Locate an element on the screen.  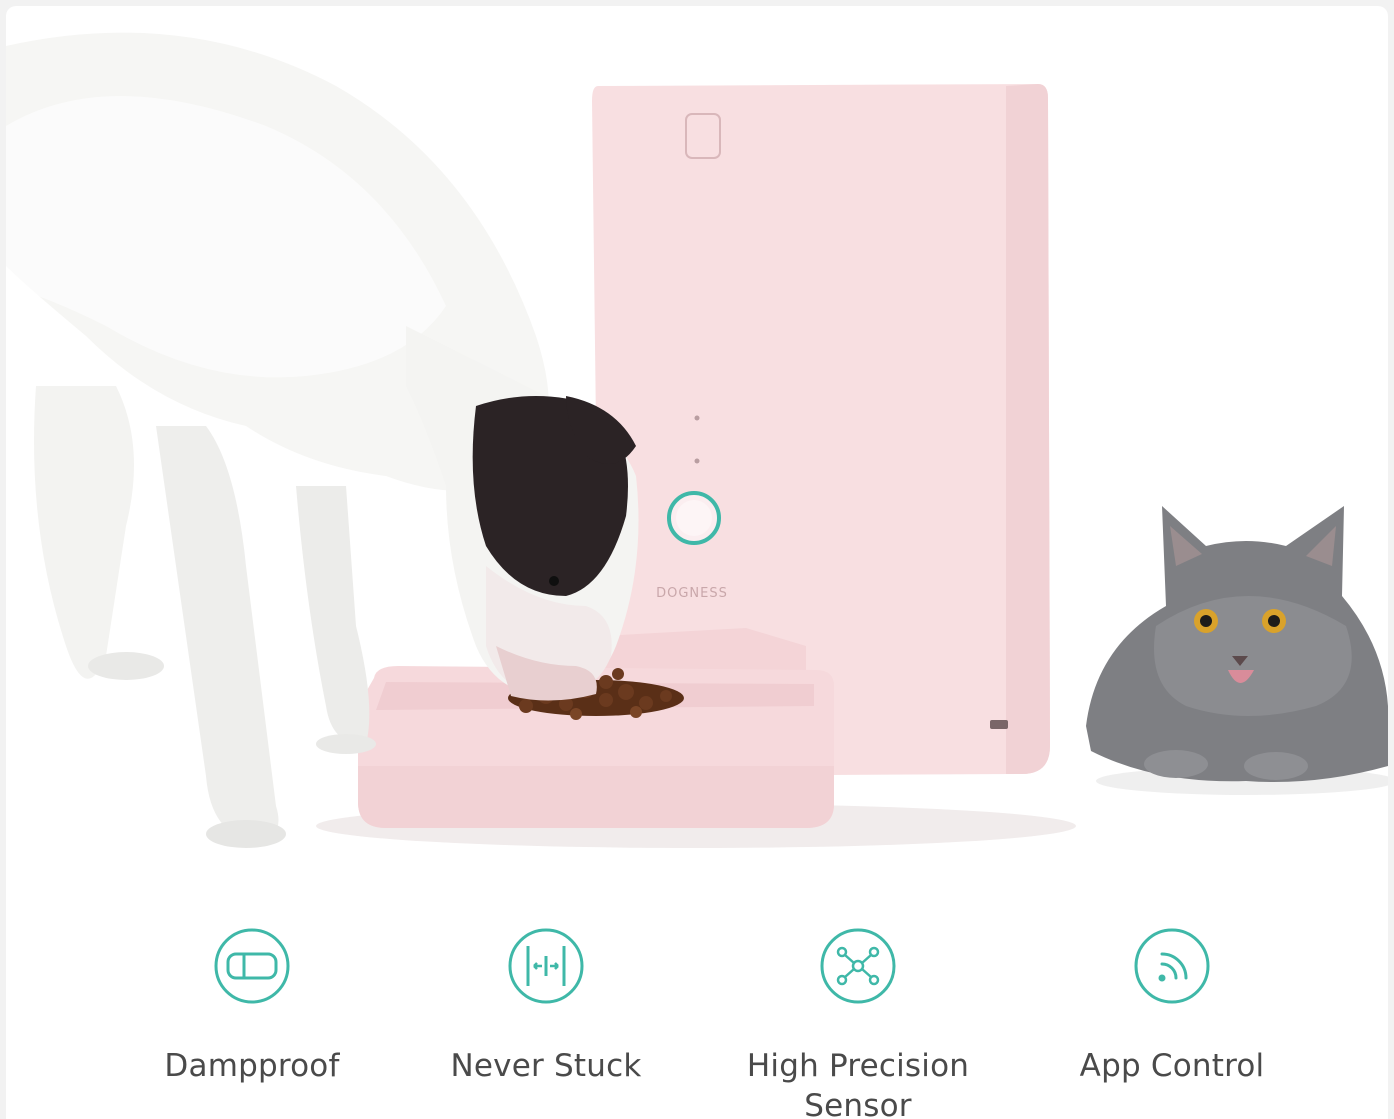
usb-port is located at coordinates (999, 724).